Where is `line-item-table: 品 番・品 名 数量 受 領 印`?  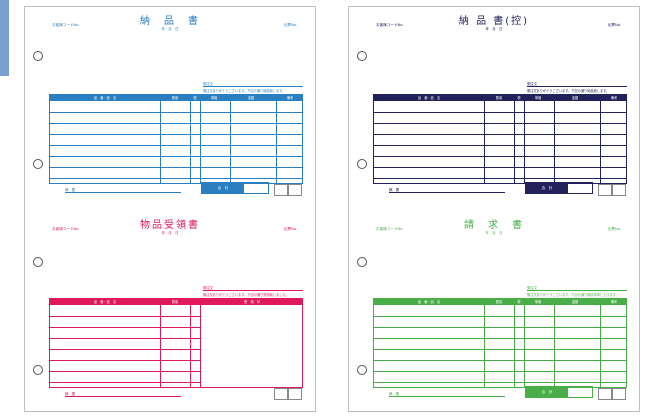 line-item-table: 品 番・品 名 数量 受 領 印 is located at coordinates (176, 343).